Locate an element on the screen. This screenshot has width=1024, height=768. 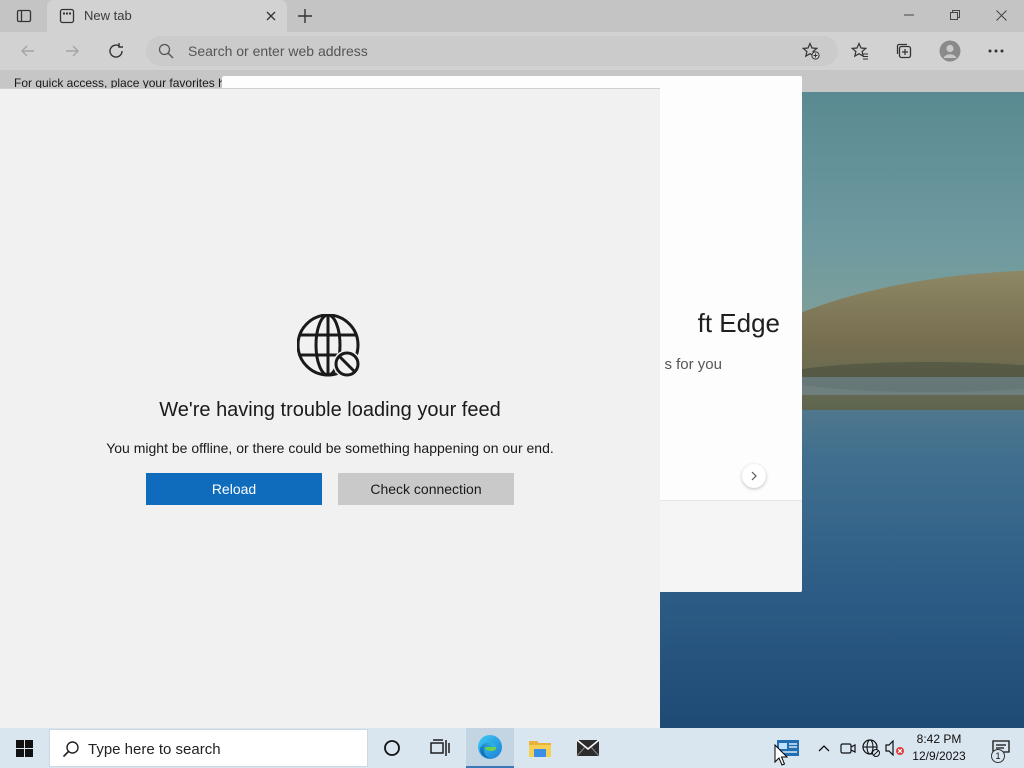
file-explorer-icon is located at coordinates (540, 749).